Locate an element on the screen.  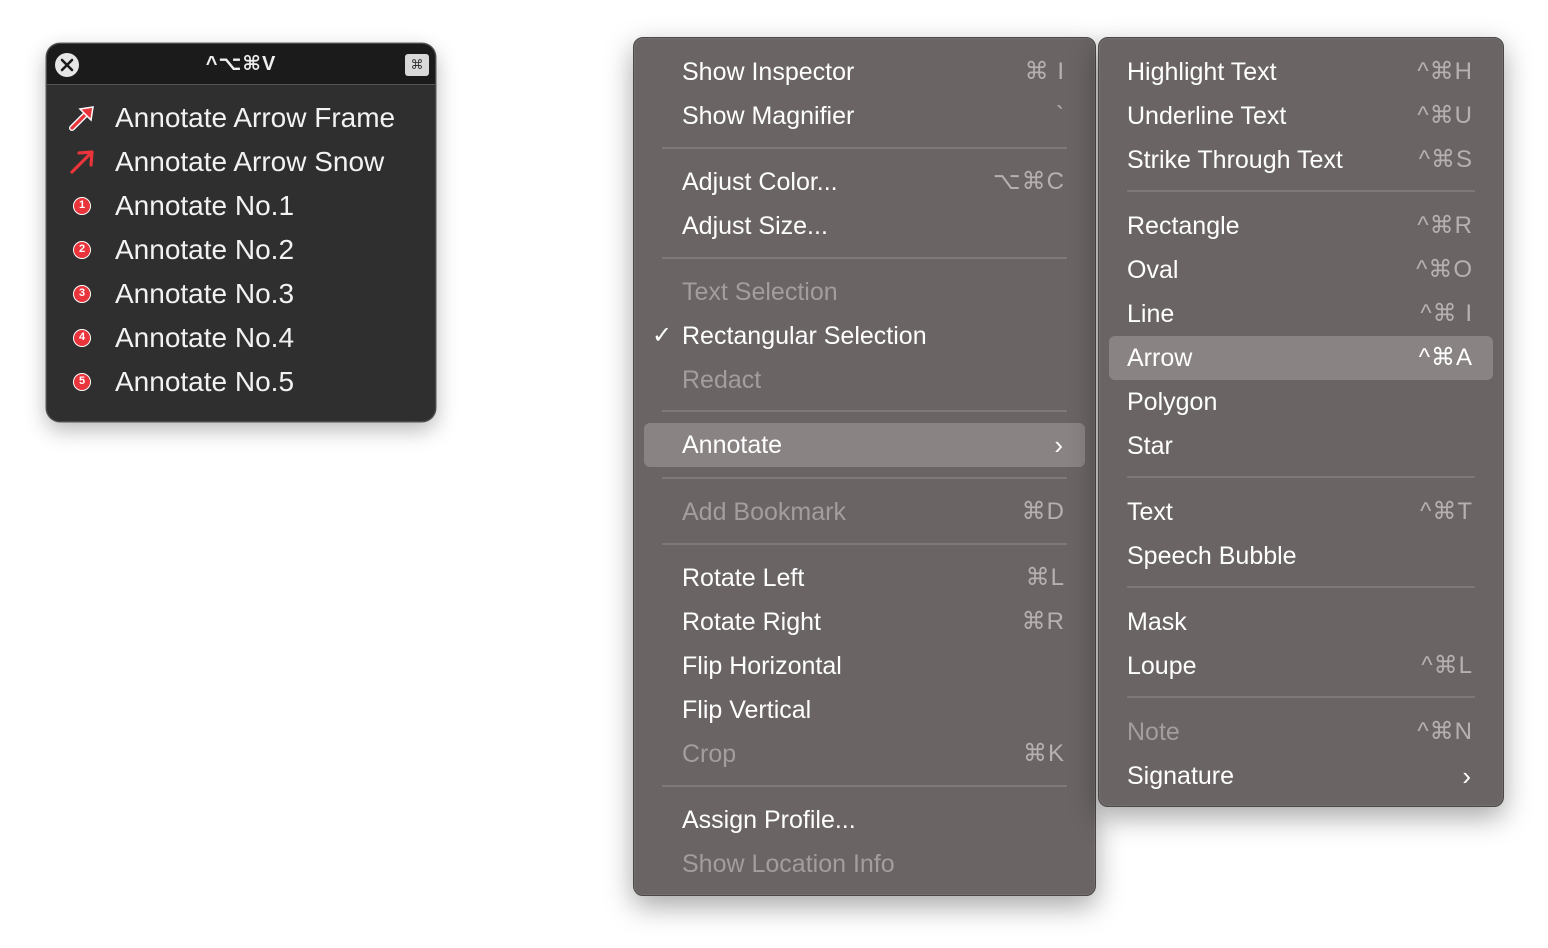
menu-item-shortcut: ^⌘S is located at coordinates (1445, 159).